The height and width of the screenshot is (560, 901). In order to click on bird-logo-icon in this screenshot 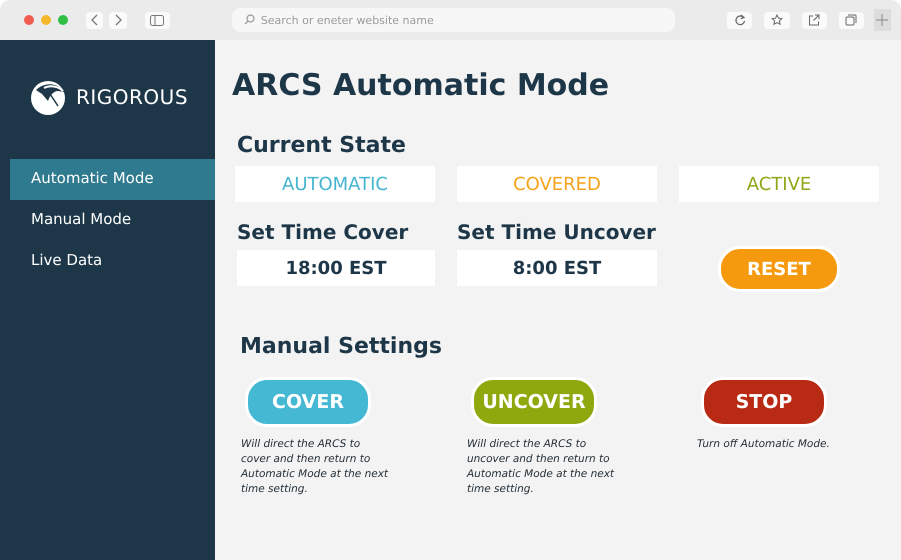, I will do `click(49, 97)`.